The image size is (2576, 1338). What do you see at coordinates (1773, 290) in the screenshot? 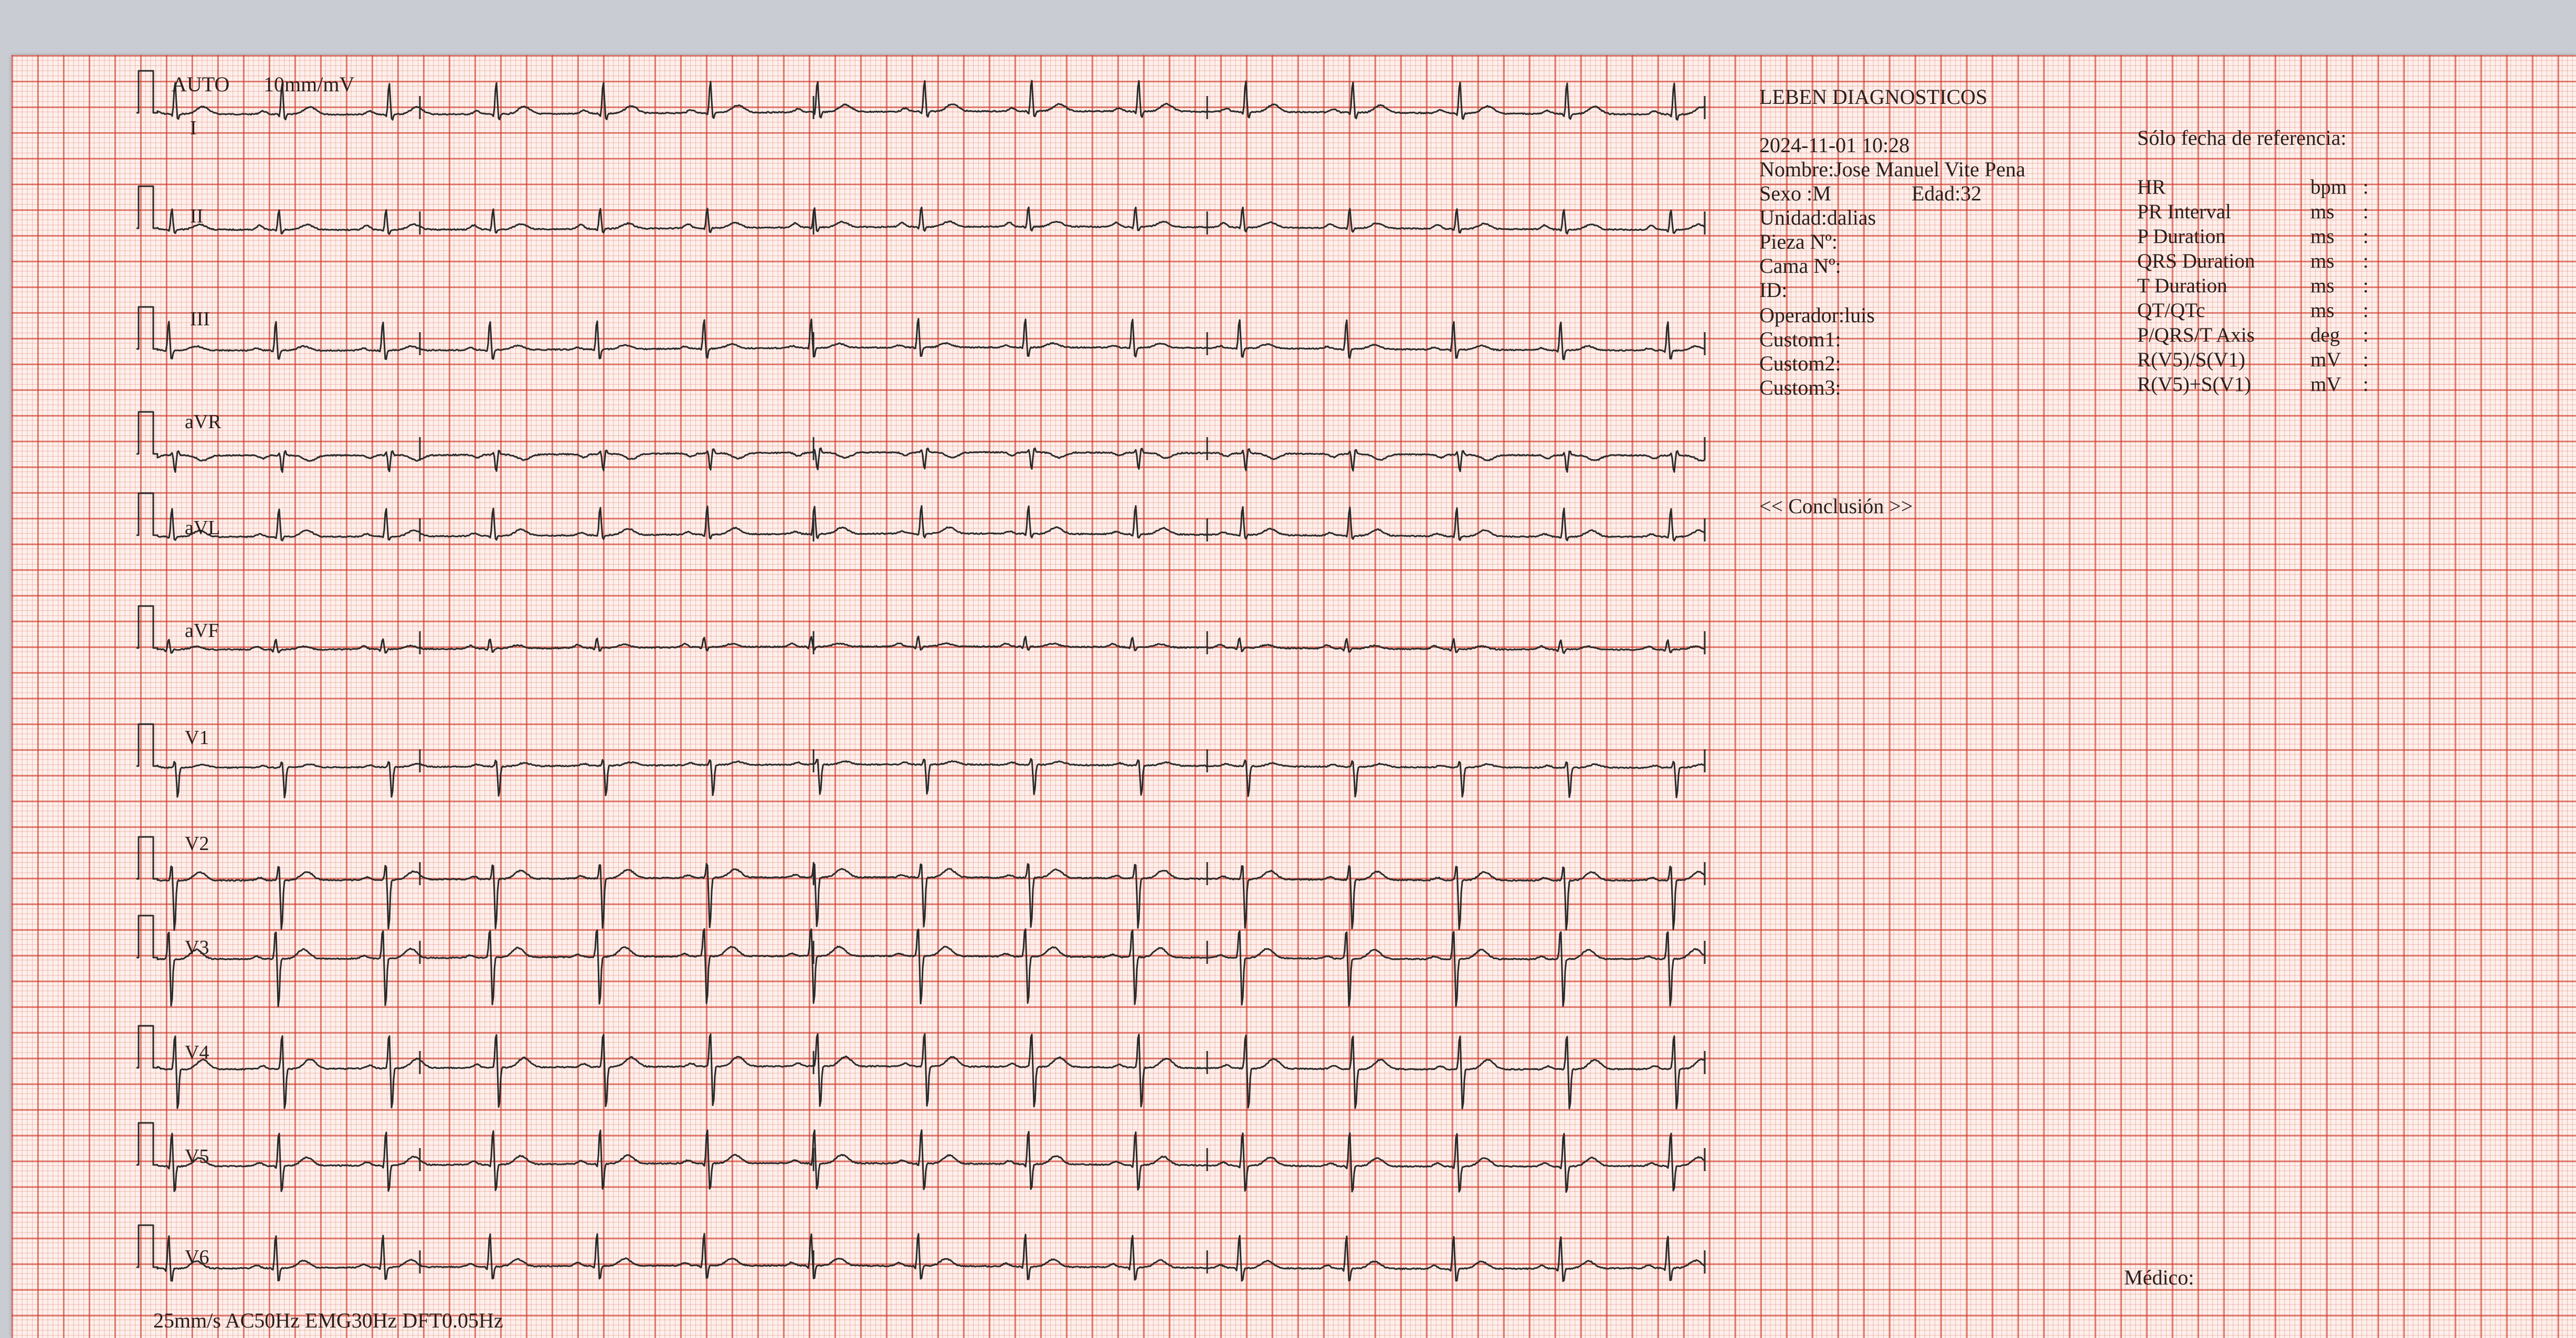
I see `patient-id: ID:` at bounding box center [1773, 290].